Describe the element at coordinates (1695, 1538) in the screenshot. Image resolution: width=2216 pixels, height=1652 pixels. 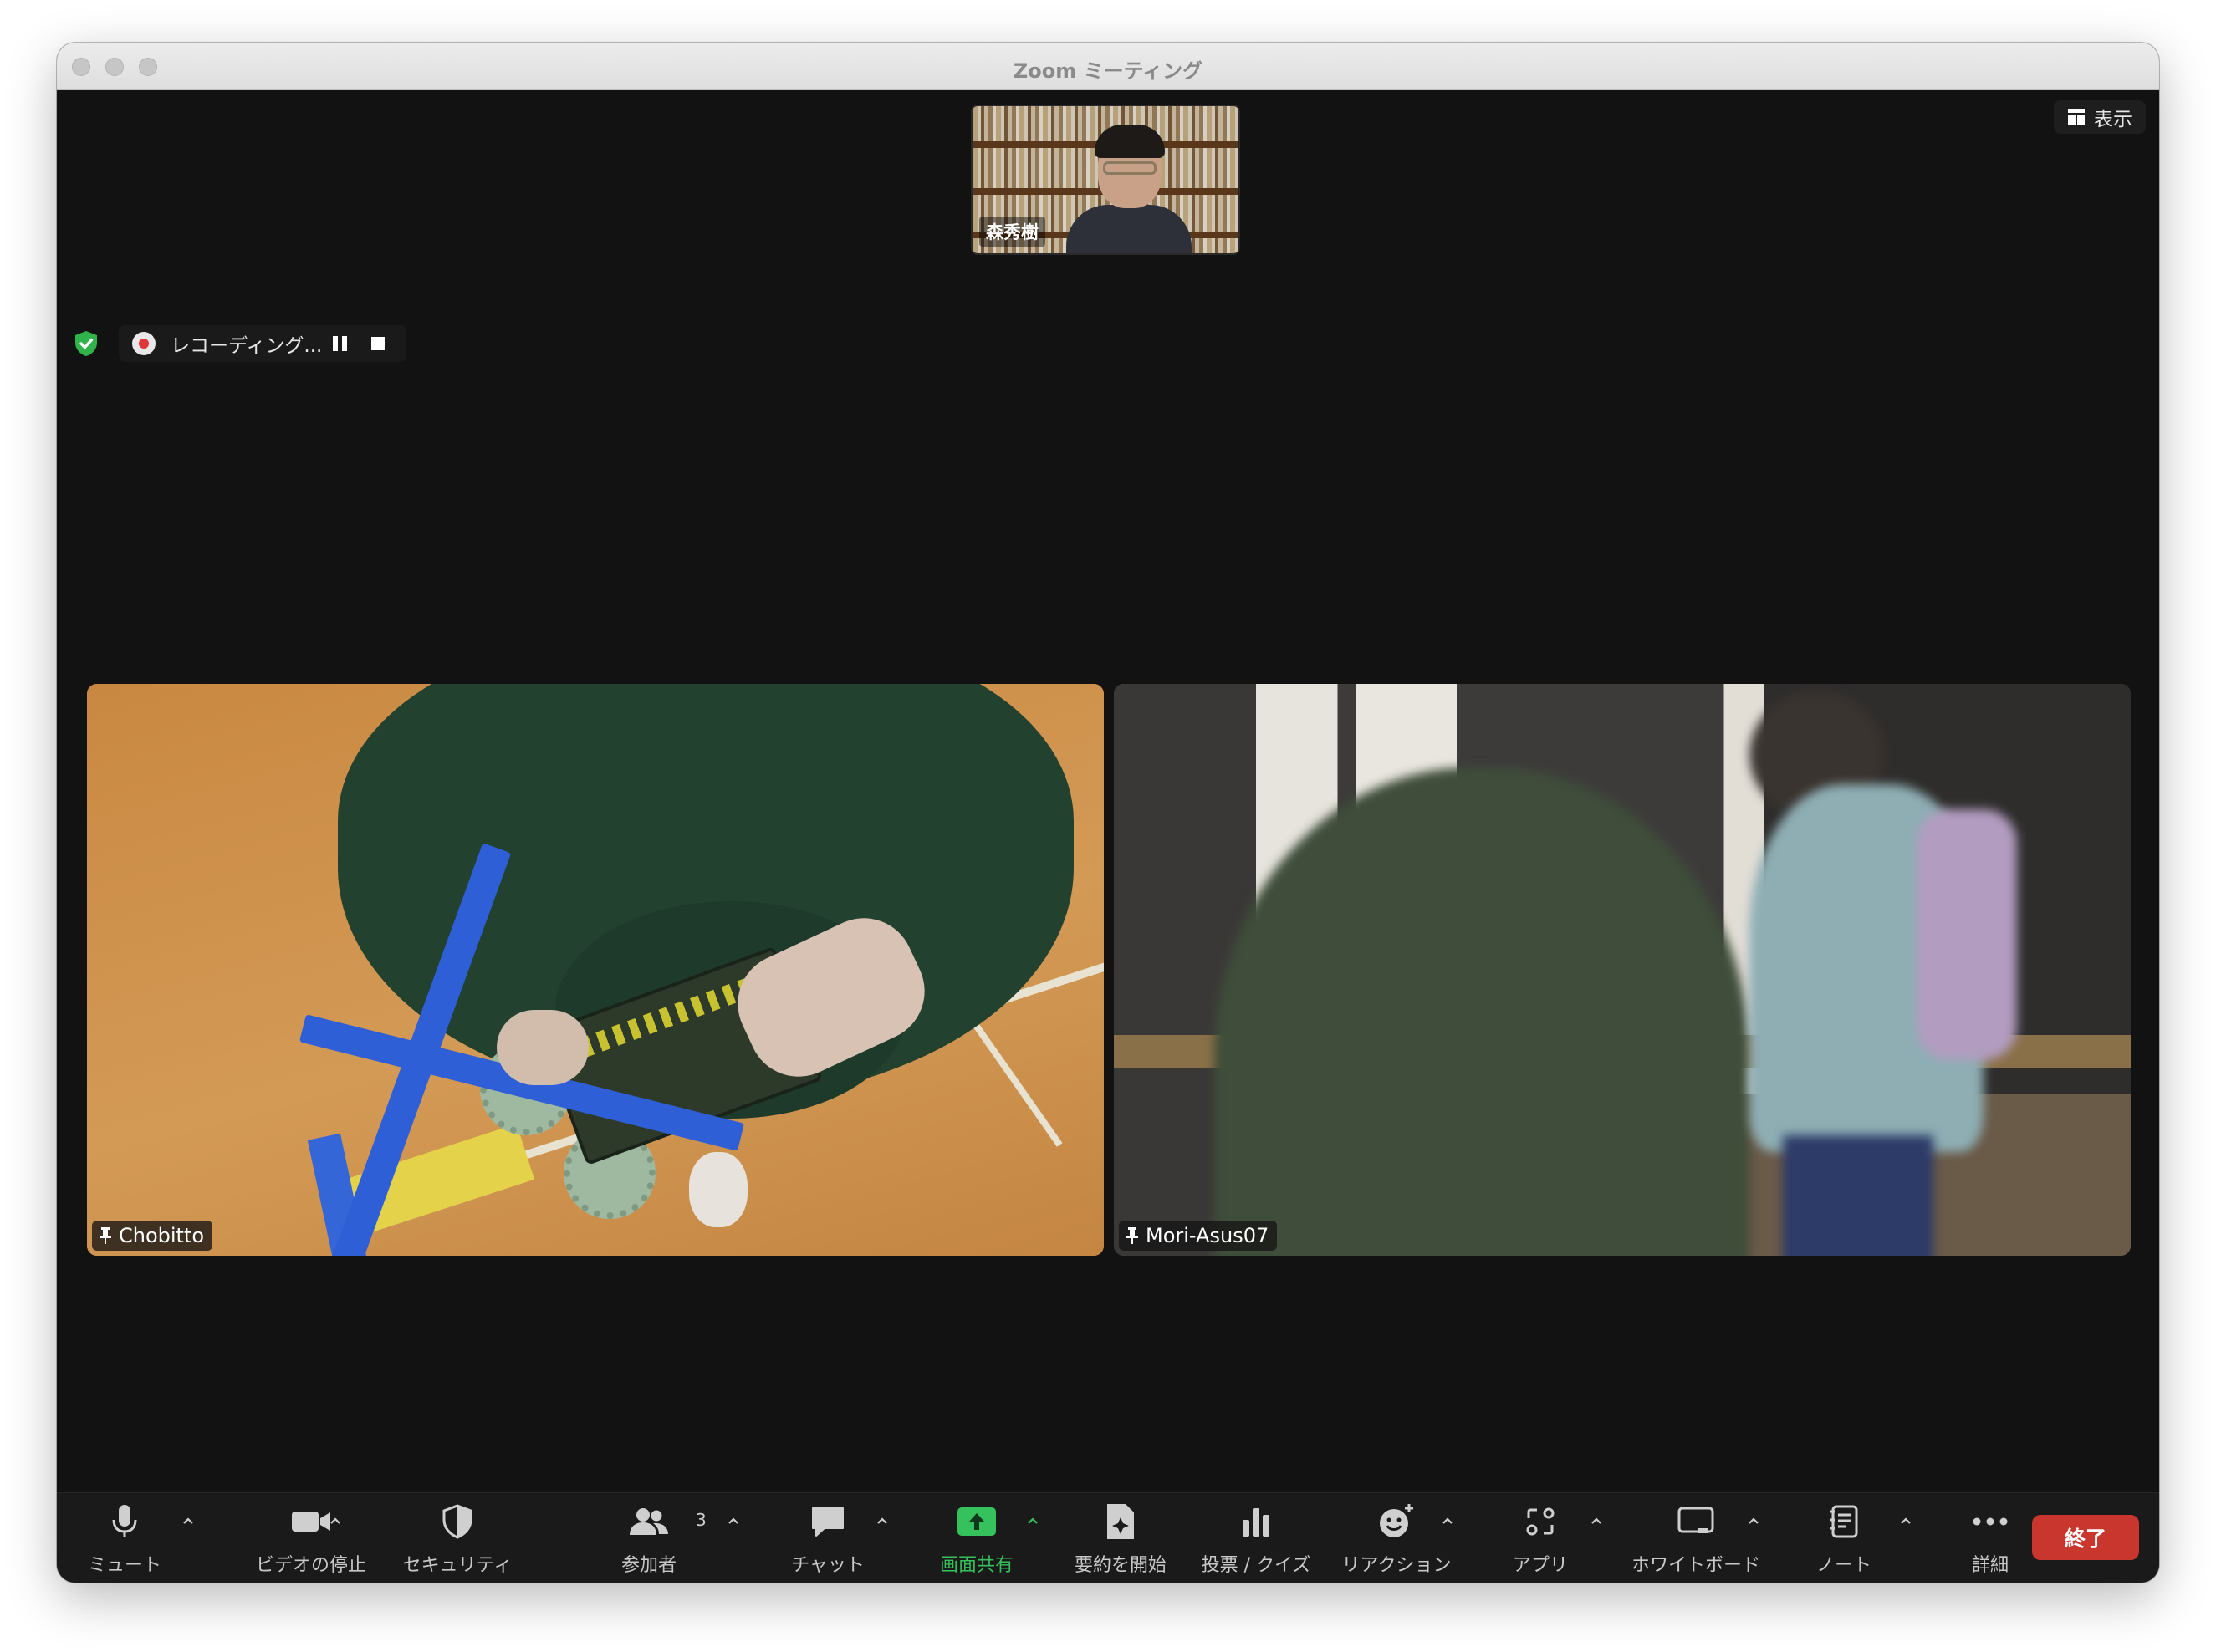
I see `whiteboard-button: ホワイトボード` at that location.